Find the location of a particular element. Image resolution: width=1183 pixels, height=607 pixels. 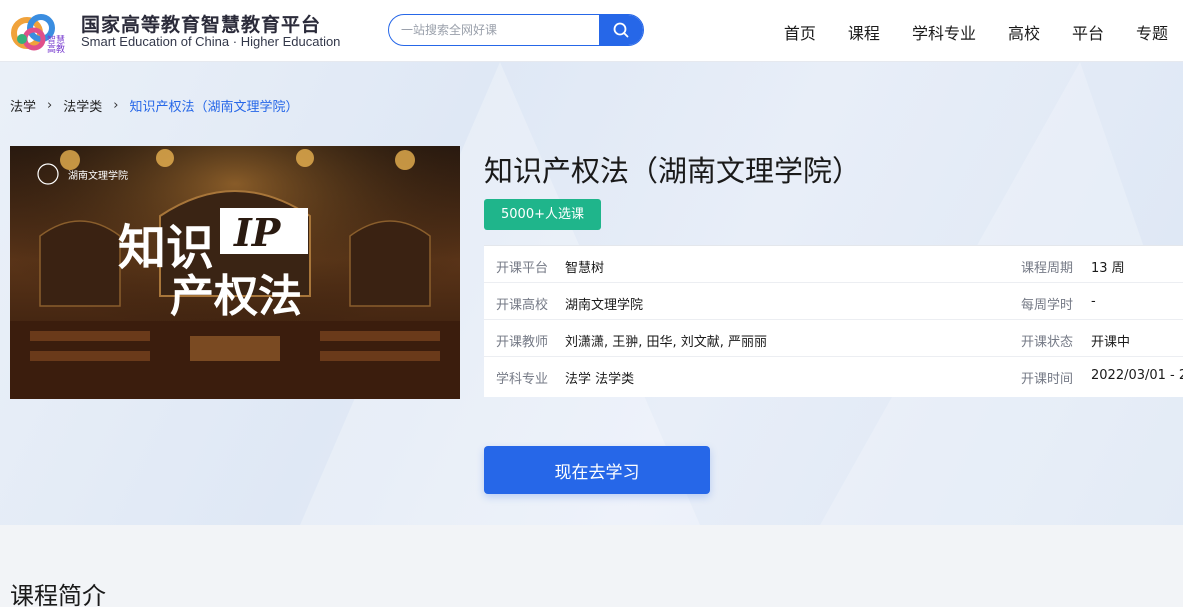

info-value: 刘潇潇, 王翀, 田华, 刘文献, 严丽丽 is located at coordinates (666, 342).